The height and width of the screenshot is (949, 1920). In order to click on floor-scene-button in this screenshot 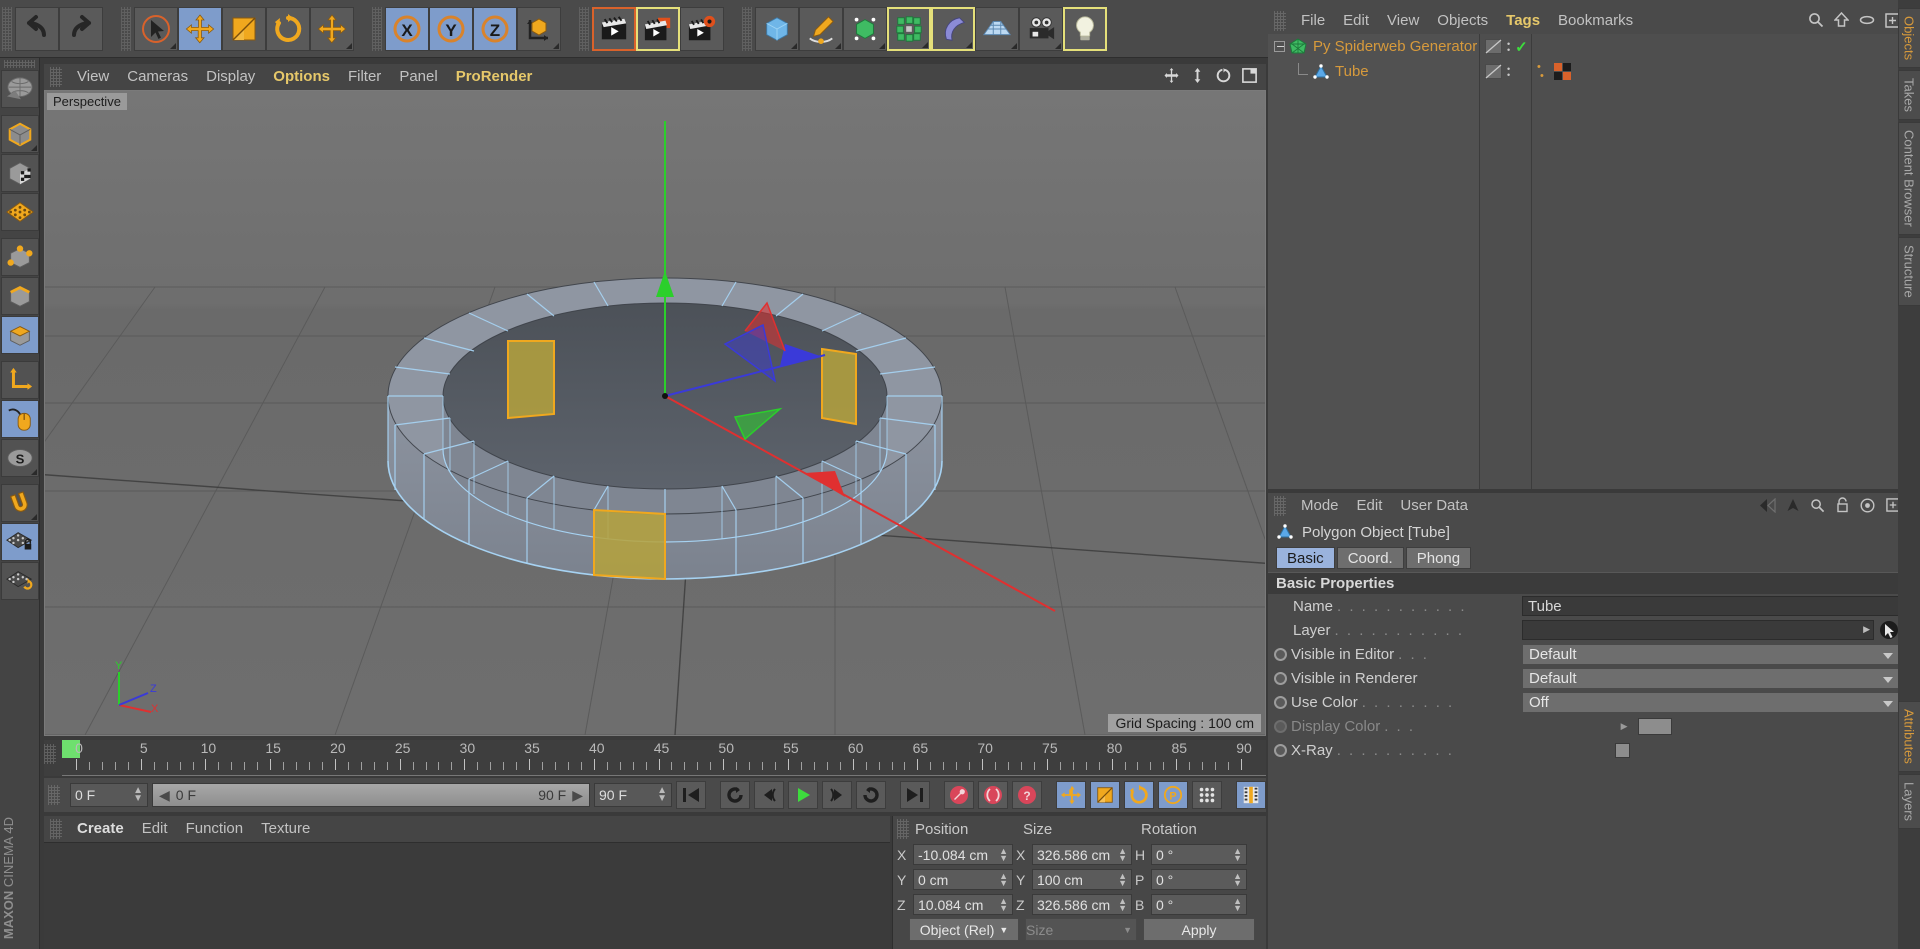, I will do `click(997, 28)`.